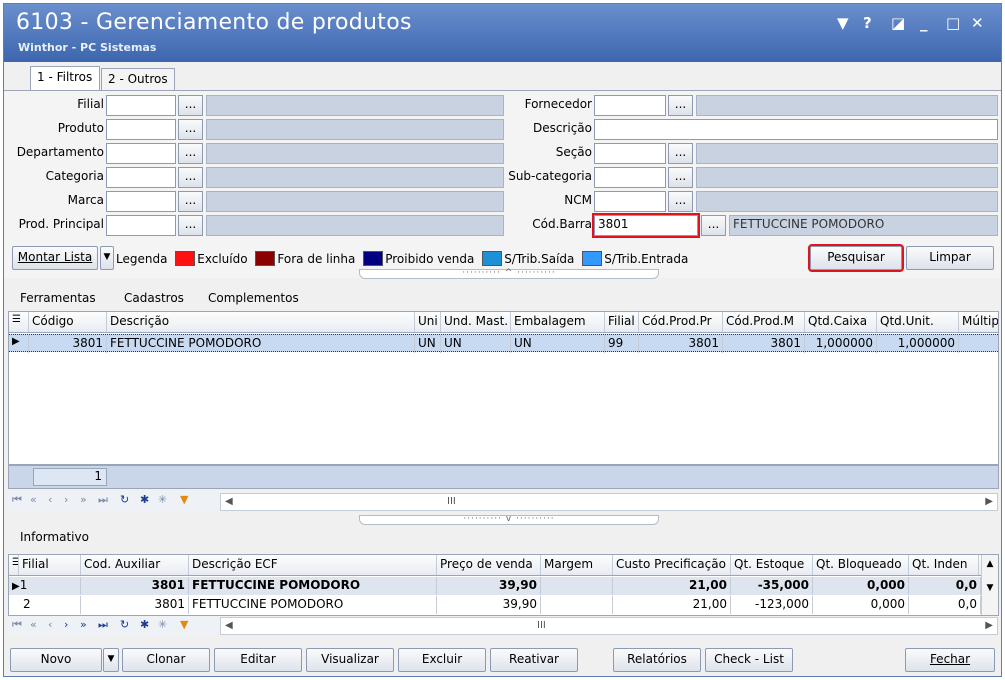 Image resolution: width=1005 pixels, height=680 pixels. Describe the element at coordinates (476, 322) in the screenshot. I see `col-und-mast: Und. Mast.` at that location.